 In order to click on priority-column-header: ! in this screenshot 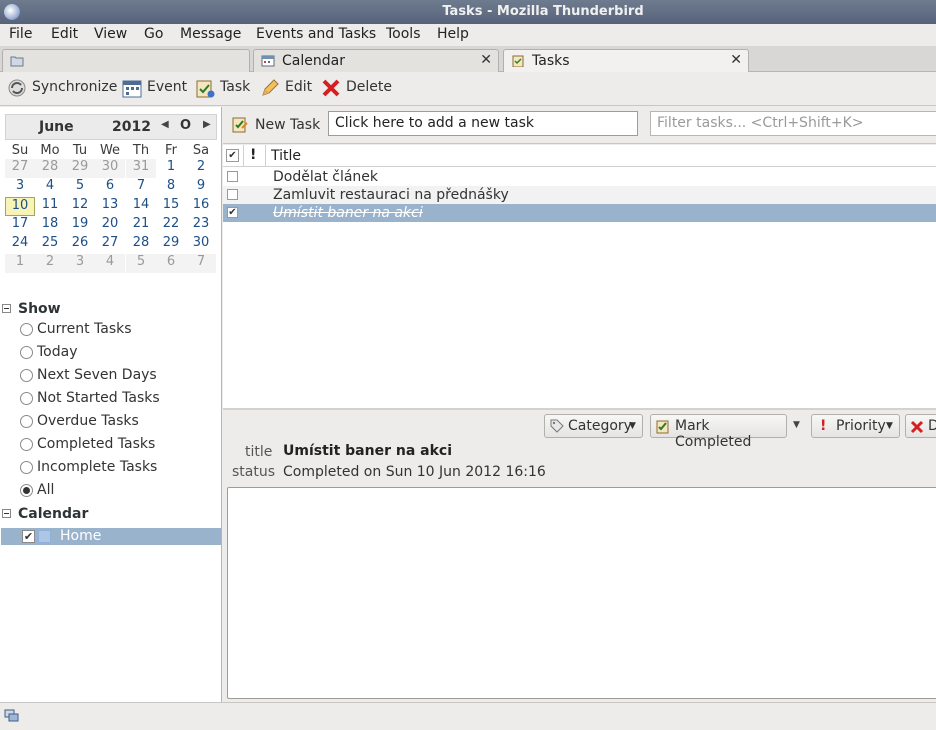, I will do `click(253, 155)`.